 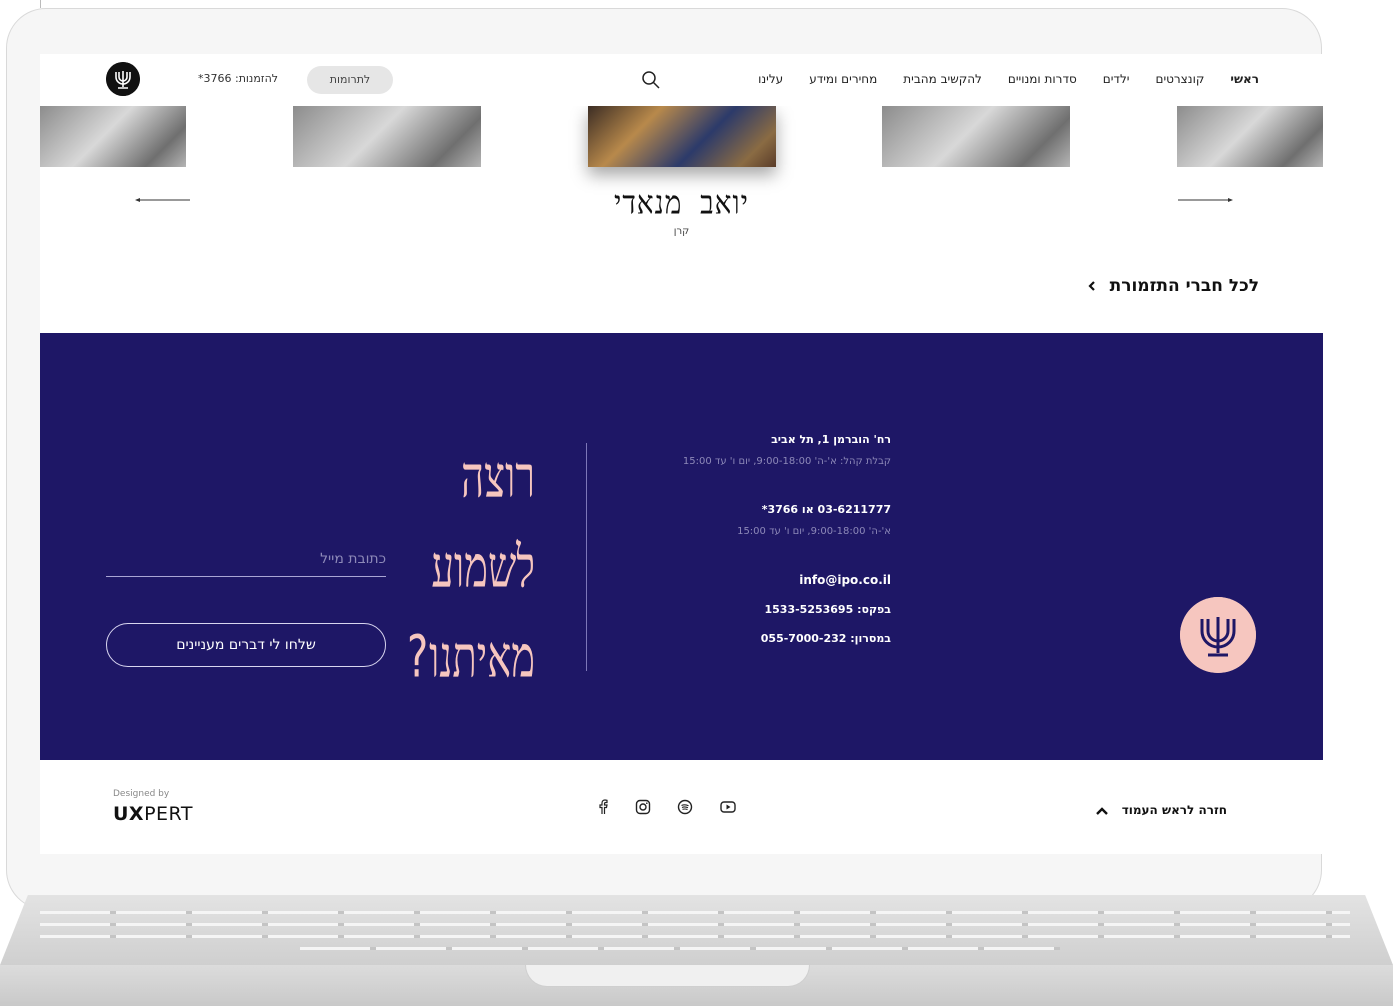 I want to click on headline-line-1: אנחנו כאן כדי, so click(x=992, y=408).